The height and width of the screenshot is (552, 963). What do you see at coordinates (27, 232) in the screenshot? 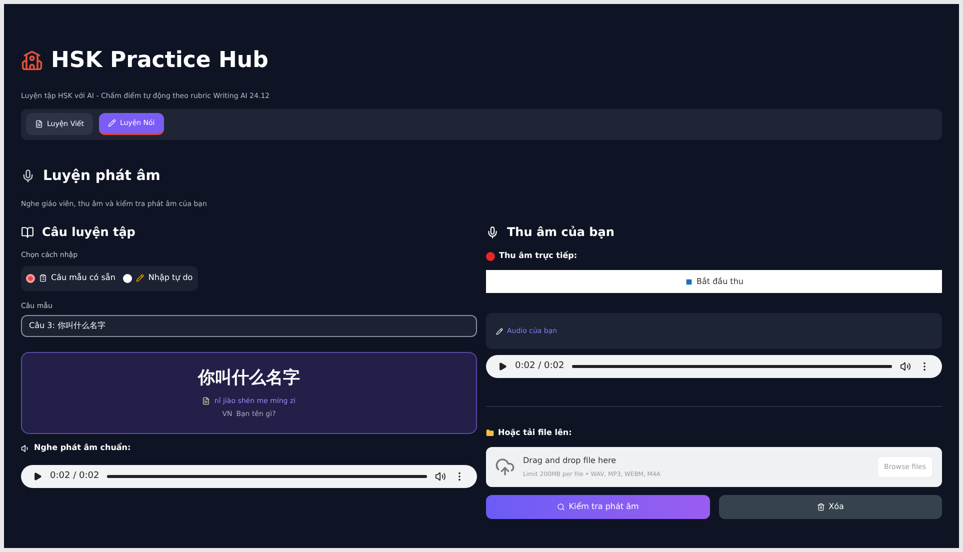
I see `book-icon` at bounding box center [27, 232].